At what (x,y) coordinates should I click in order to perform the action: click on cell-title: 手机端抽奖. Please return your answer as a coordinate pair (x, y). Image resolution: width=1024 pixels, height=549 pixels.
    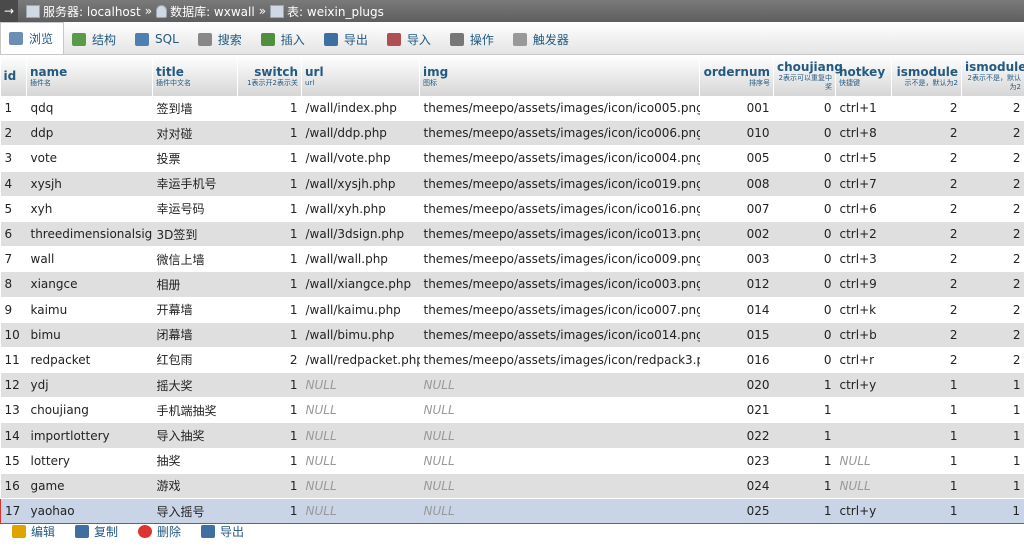
    Looking at the image, I should click on (195, 410).